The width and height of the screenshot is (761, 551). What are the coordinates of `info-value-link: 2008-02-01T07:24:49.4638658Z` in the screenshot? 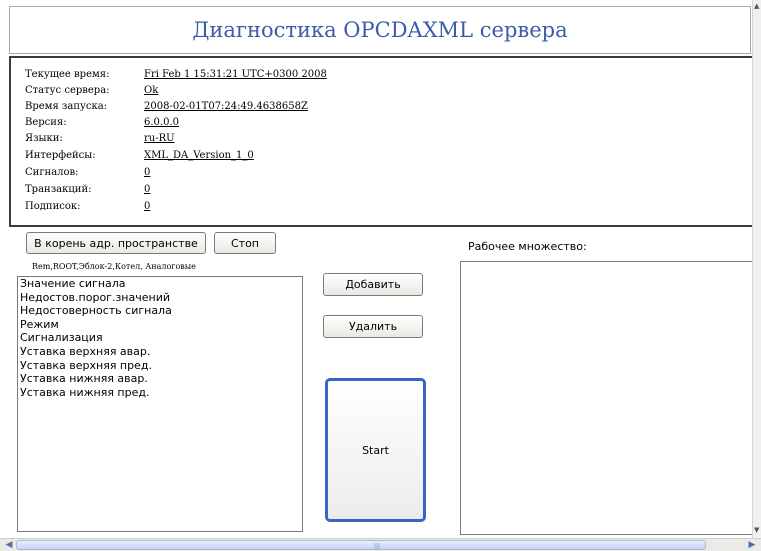 It's located at (226, 106).